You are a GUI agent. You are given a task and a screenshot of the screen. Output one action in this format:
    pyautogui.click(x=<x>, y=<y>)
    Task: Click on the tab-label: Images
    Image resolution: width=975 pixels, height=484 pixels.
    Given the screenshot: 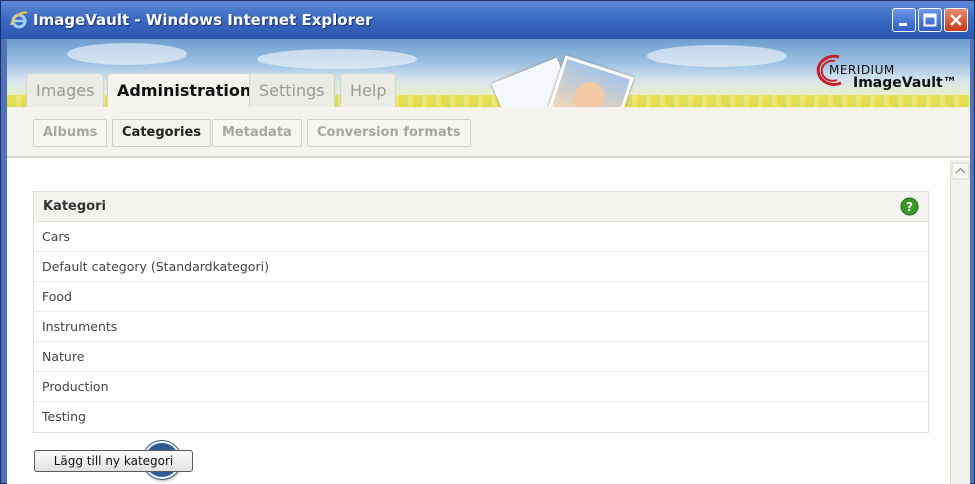 What is the action you would take?
    pyautogui.click(x=65, y=90)
    